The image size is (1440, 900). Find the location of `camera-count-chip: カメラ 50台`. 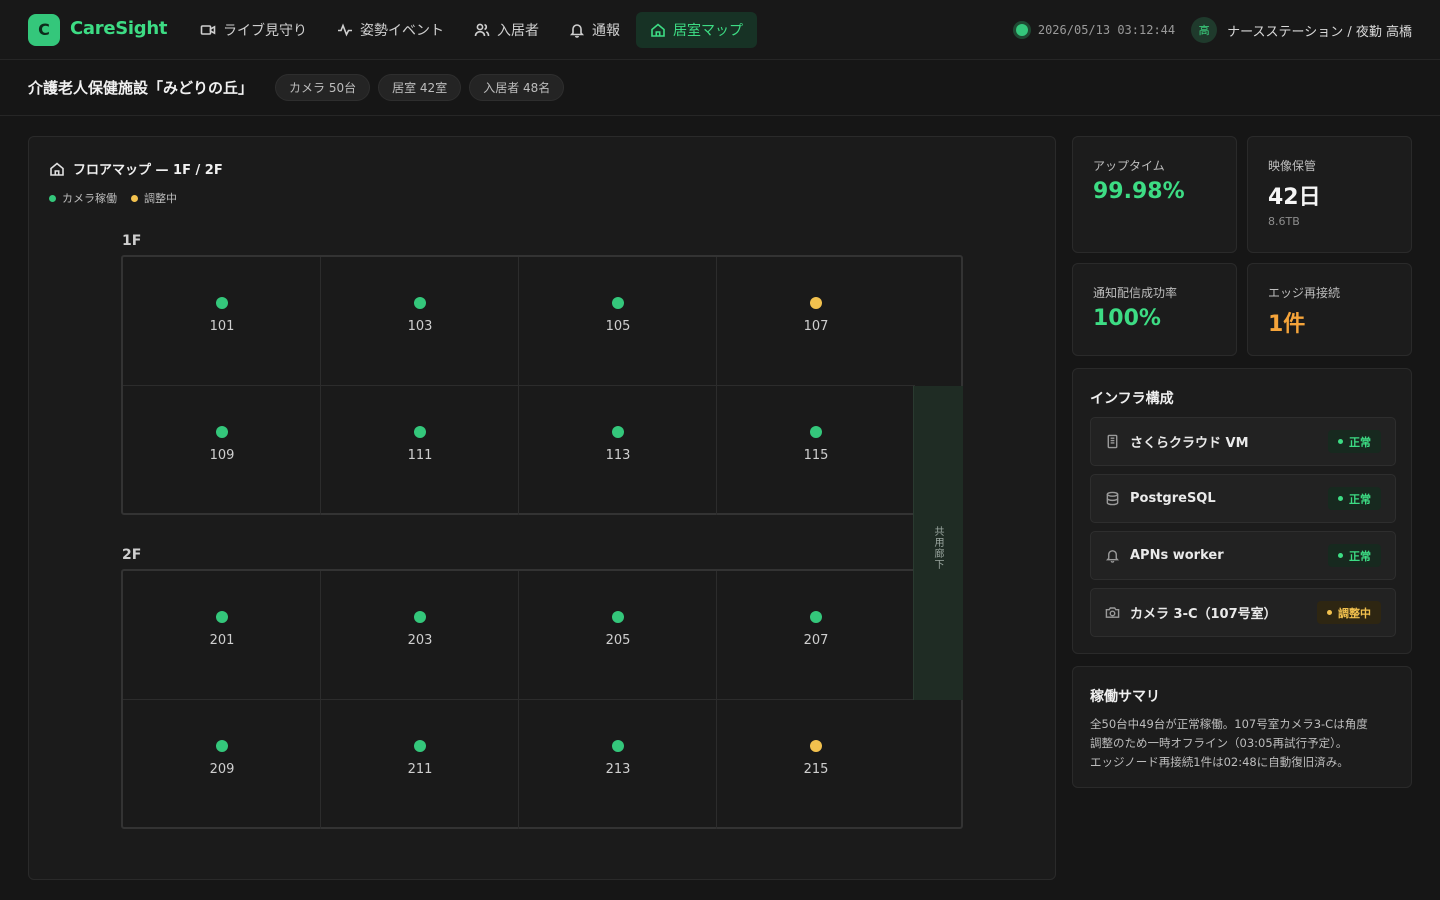

camera-count-chip: カメラ 50台 is located at coordinates (323, 87).